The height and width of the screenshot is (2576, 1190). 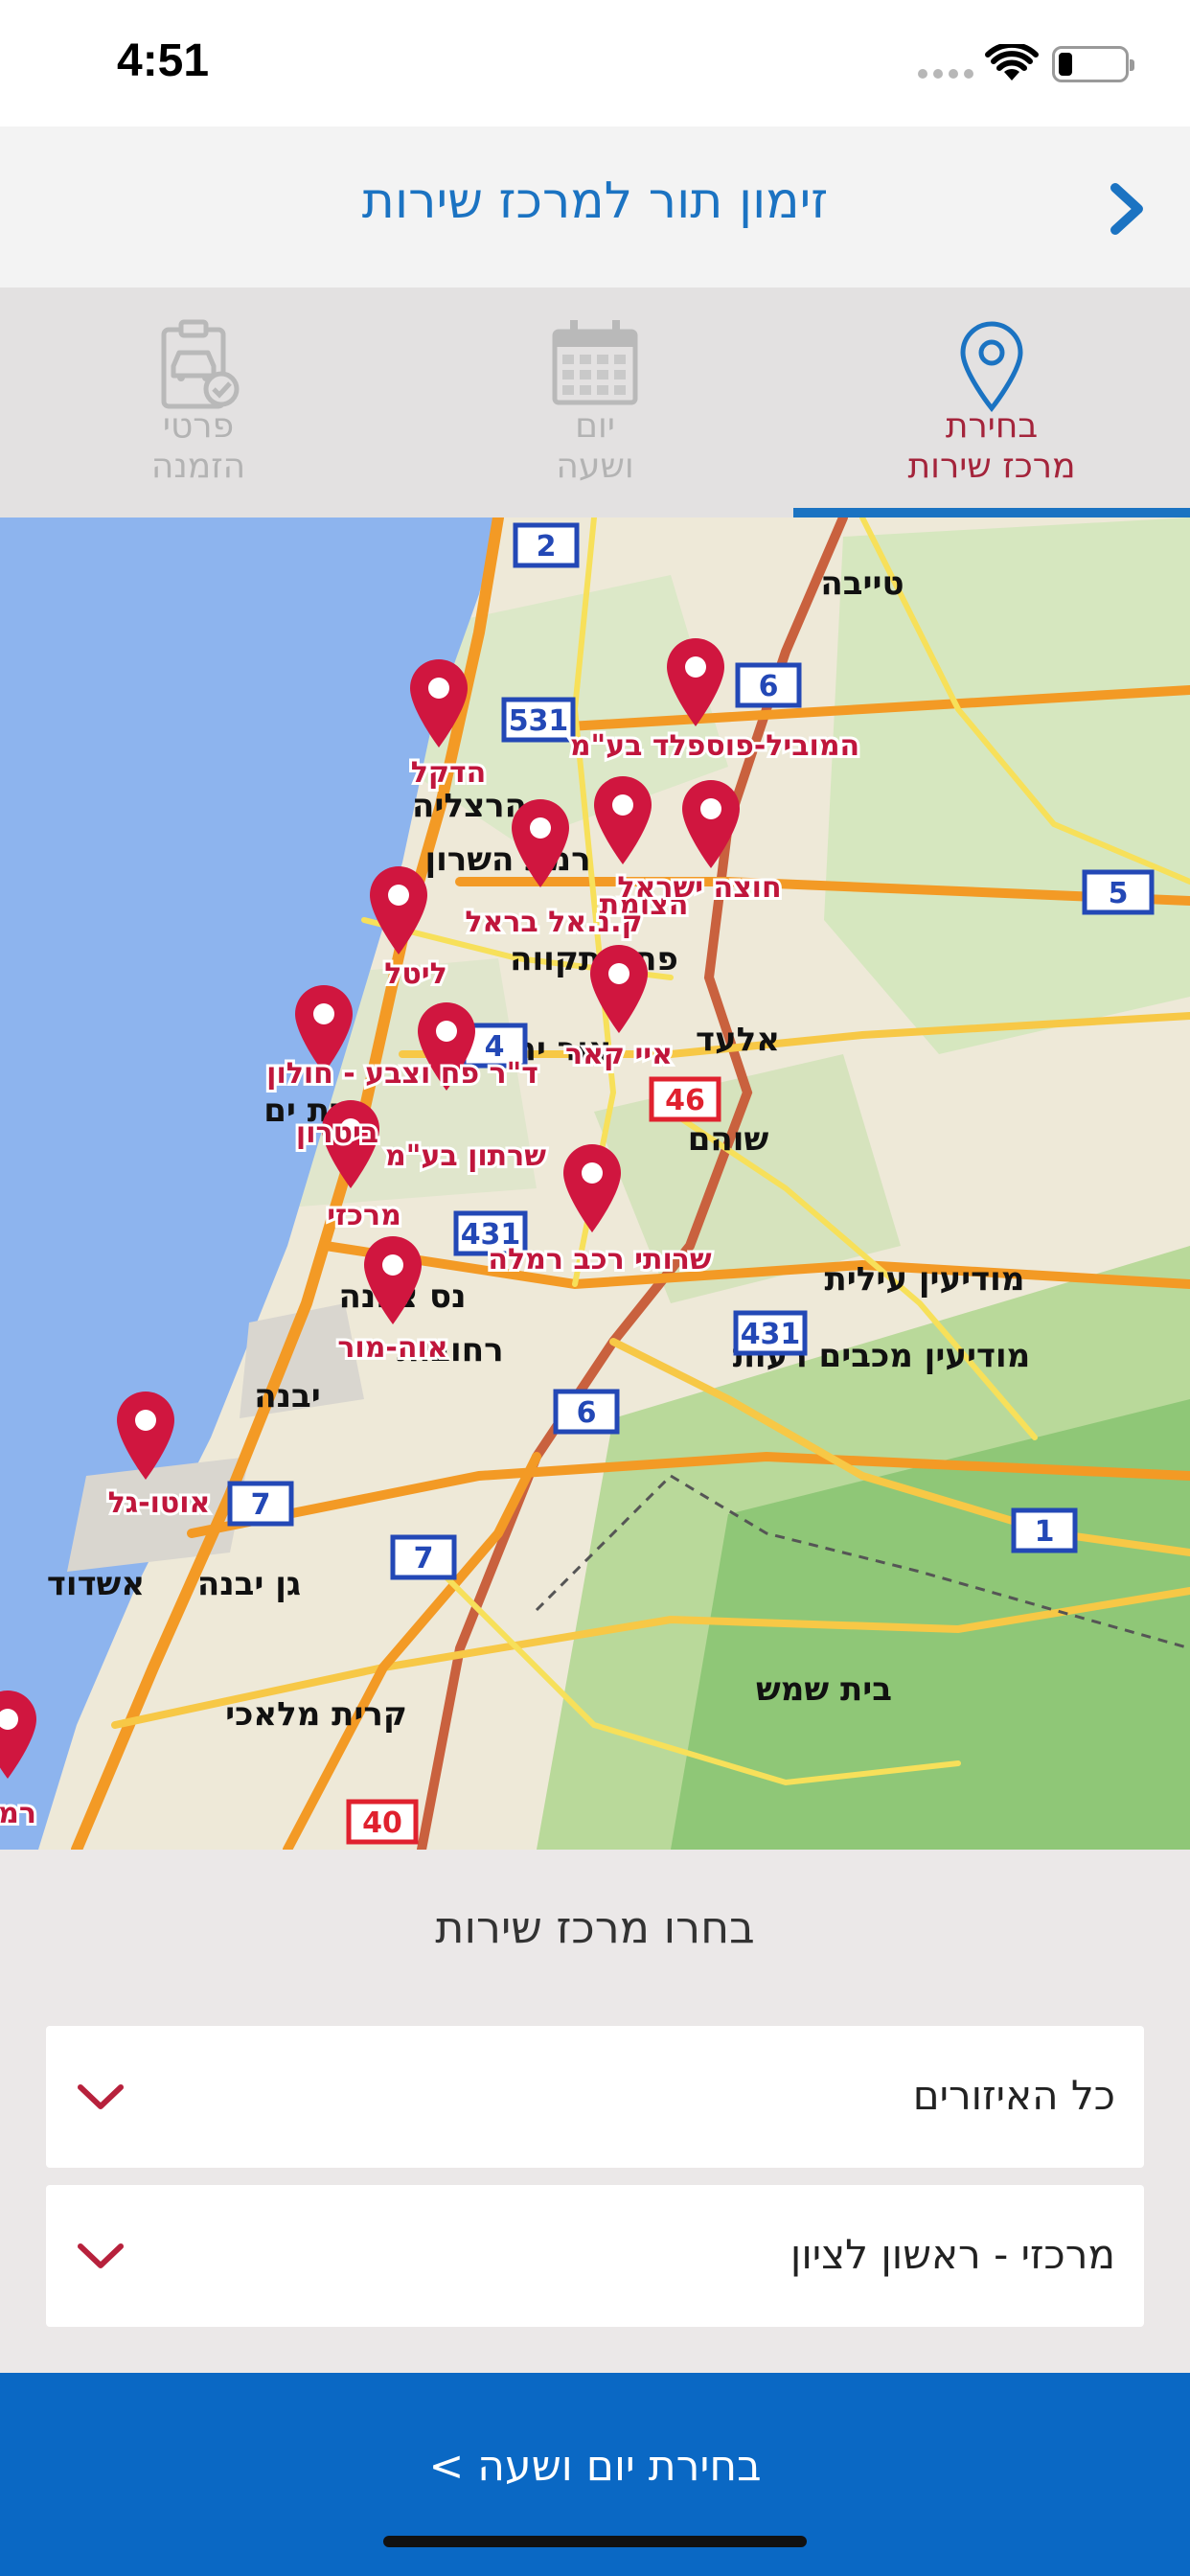 I want to click on region-select-value: כל האיזורים, so click(x=1014, y=2095).